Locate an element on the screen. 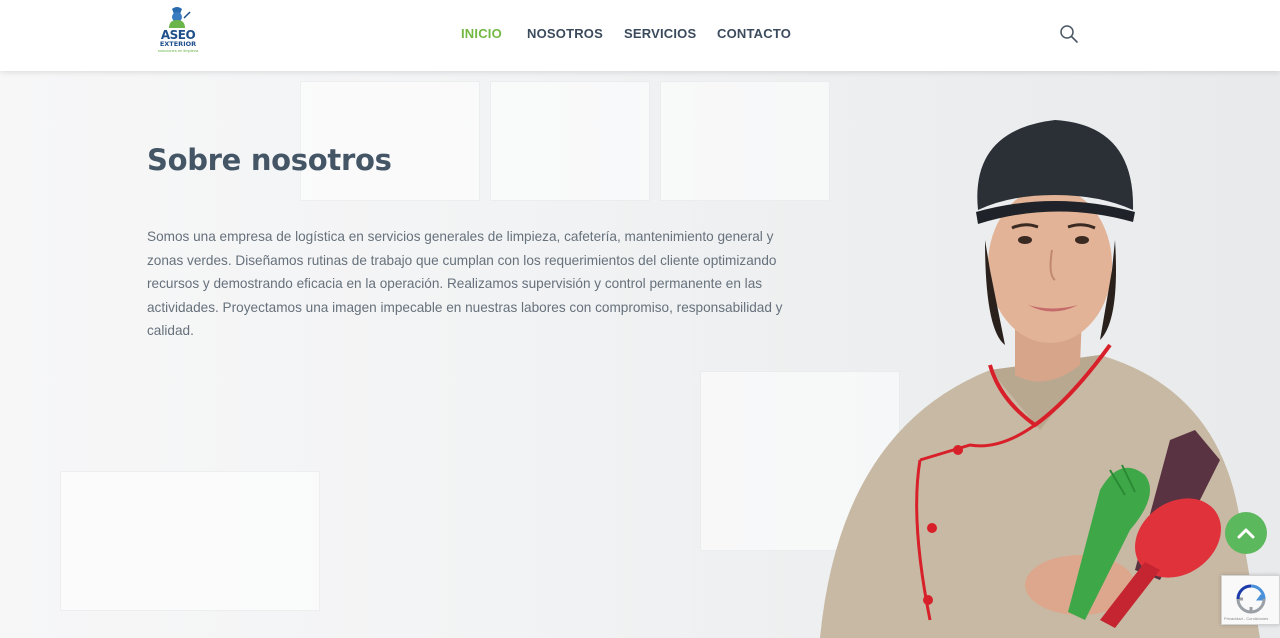 Image resolution: width=1280 pixels, height=638 pixels. chevron-up-icon is located at coordinates (1246, 533).